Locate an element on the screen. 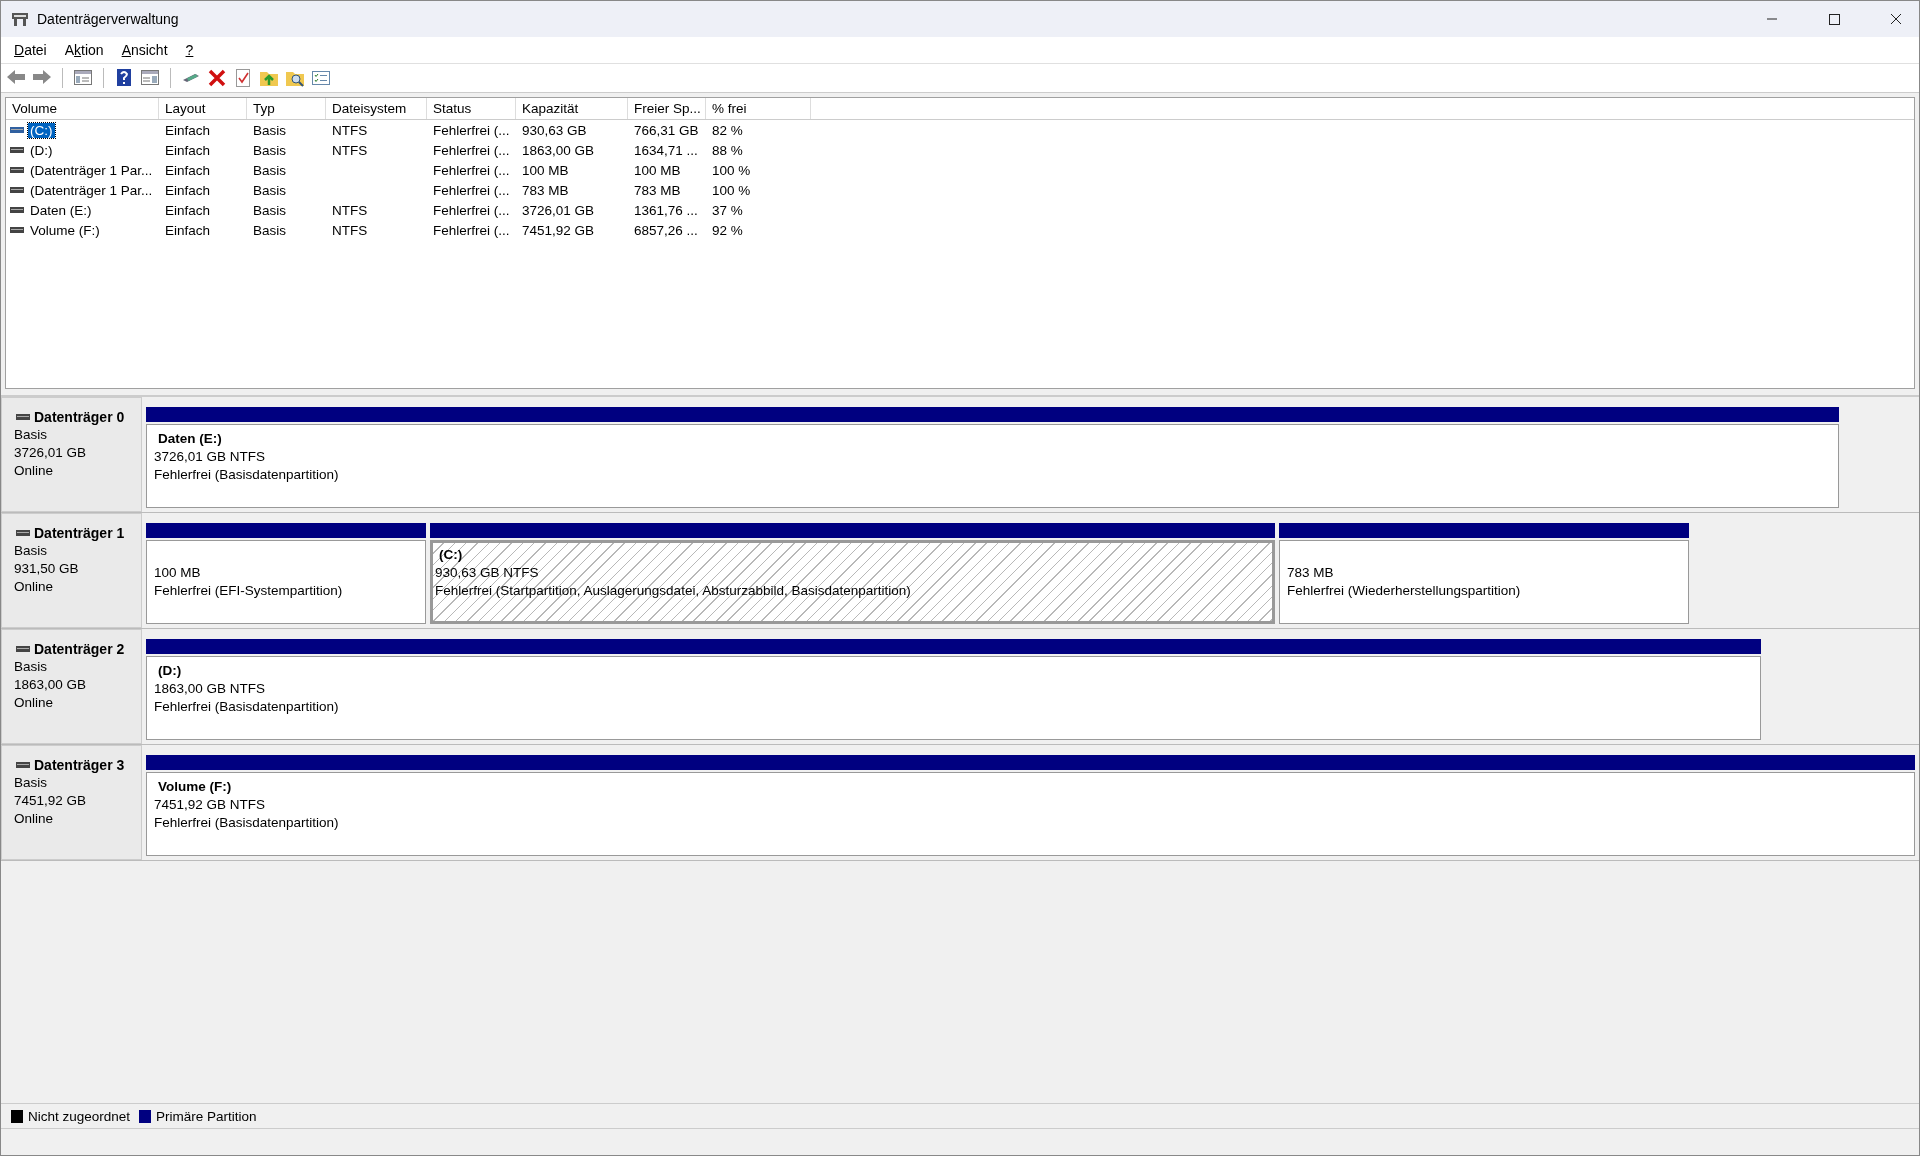 This screenshot has height=1156, width=1920. legend-label: Nicht zugeordnet is located at coordinates (79, 1116).